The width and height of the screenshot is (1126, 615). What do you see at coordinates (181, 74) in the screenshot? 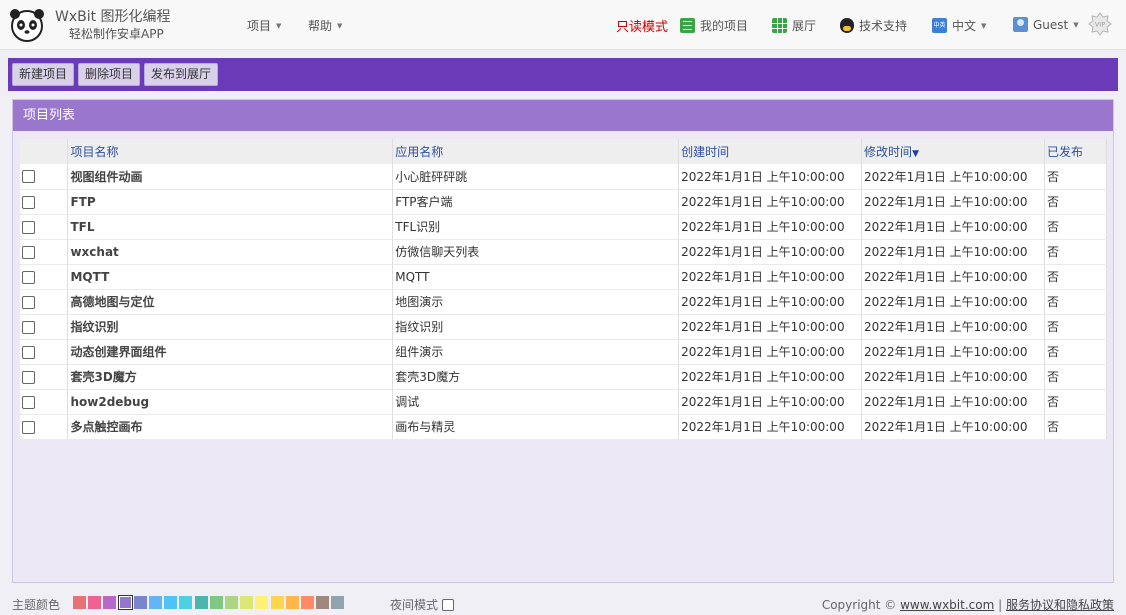
I see `publish-to-gallery-button: 发布到展厅` at bounding box center [181, 74].